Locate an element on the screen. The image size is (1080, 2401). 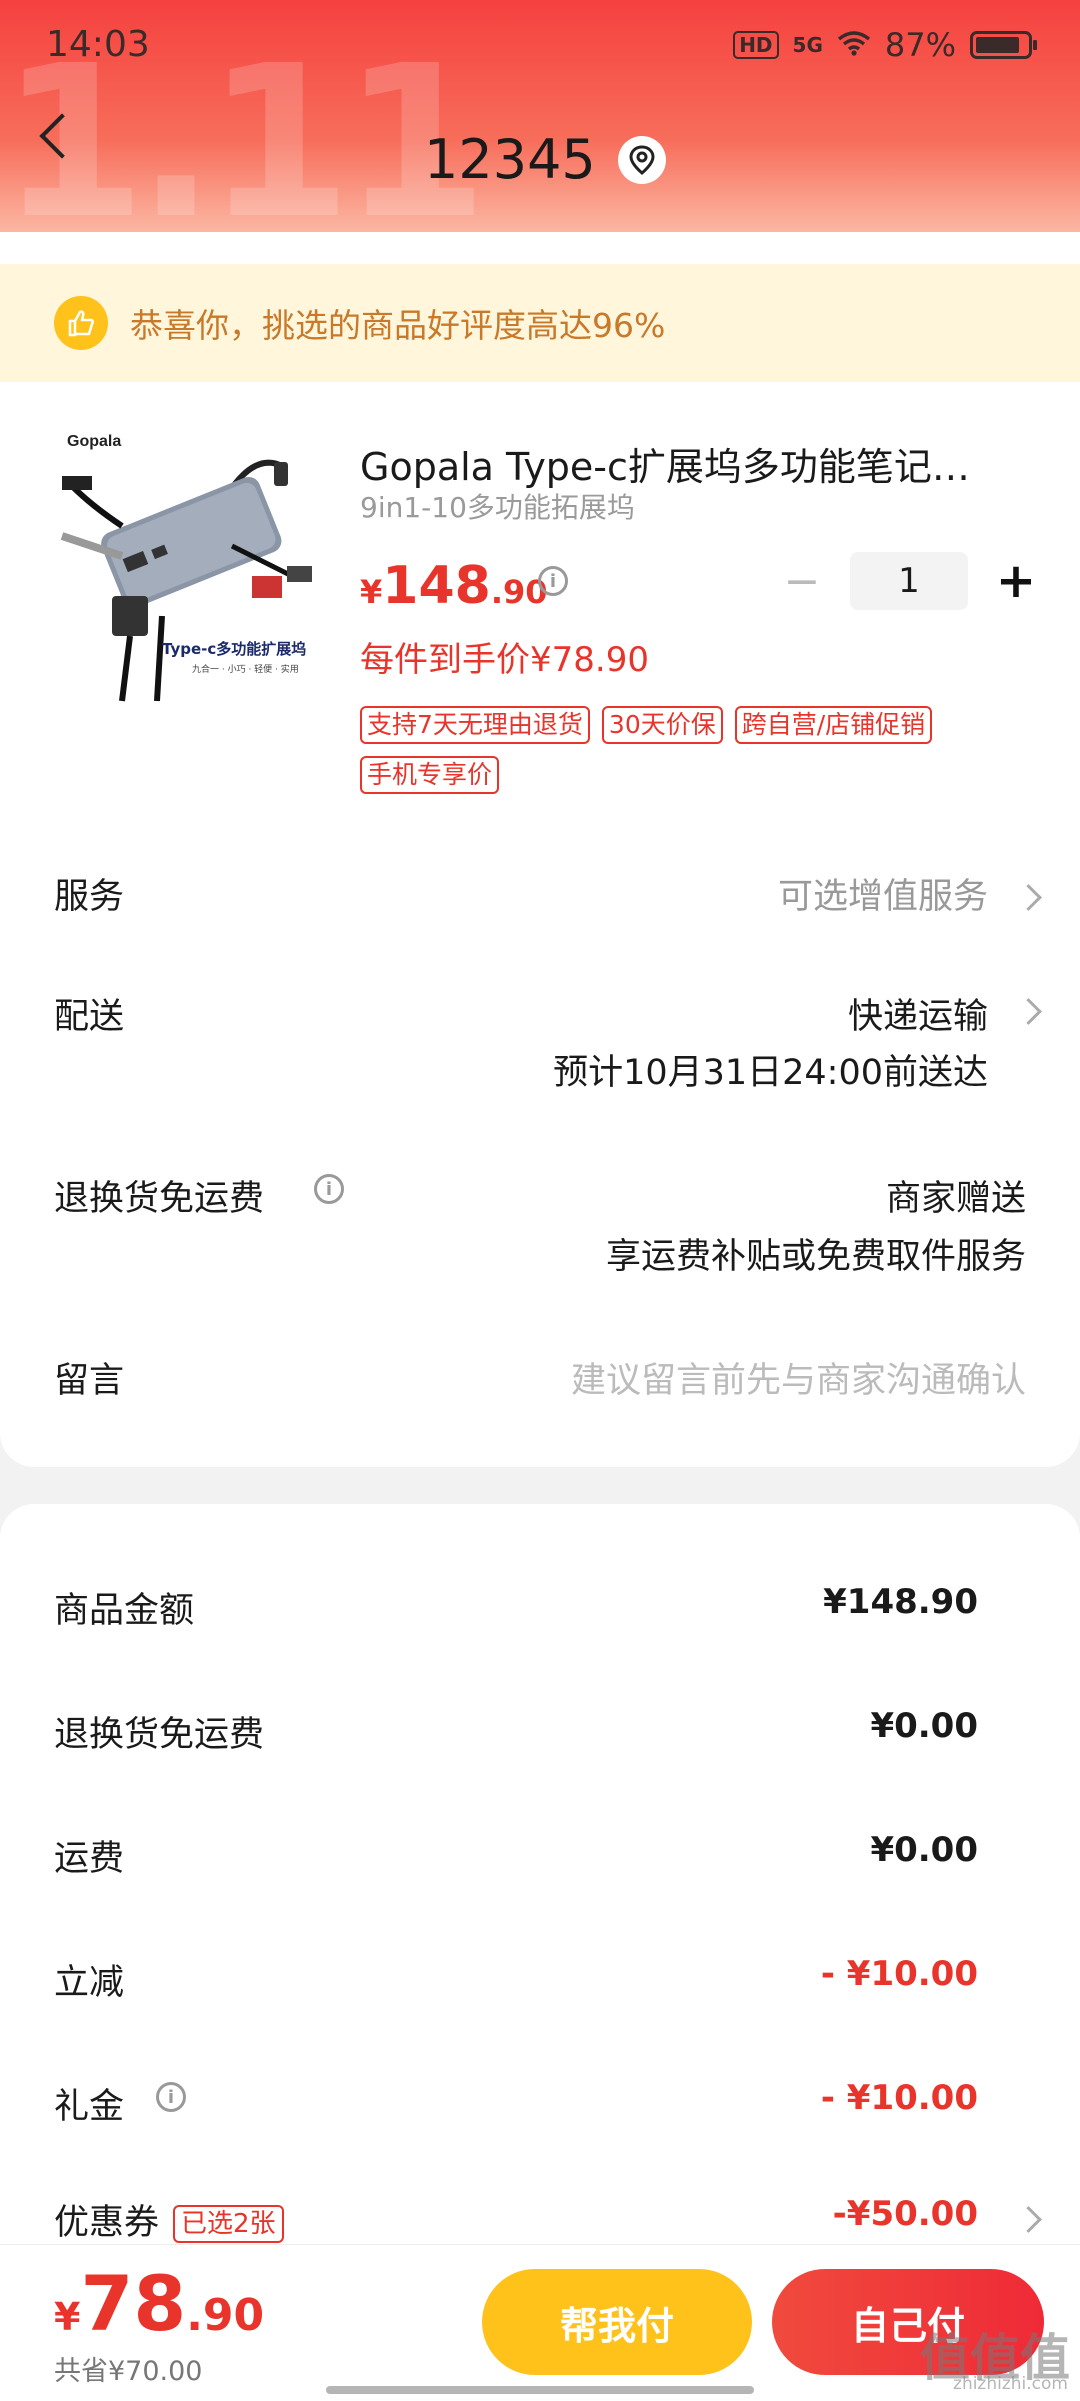
status-icons: HD 5G 87% is located at coordinates (885, 45).